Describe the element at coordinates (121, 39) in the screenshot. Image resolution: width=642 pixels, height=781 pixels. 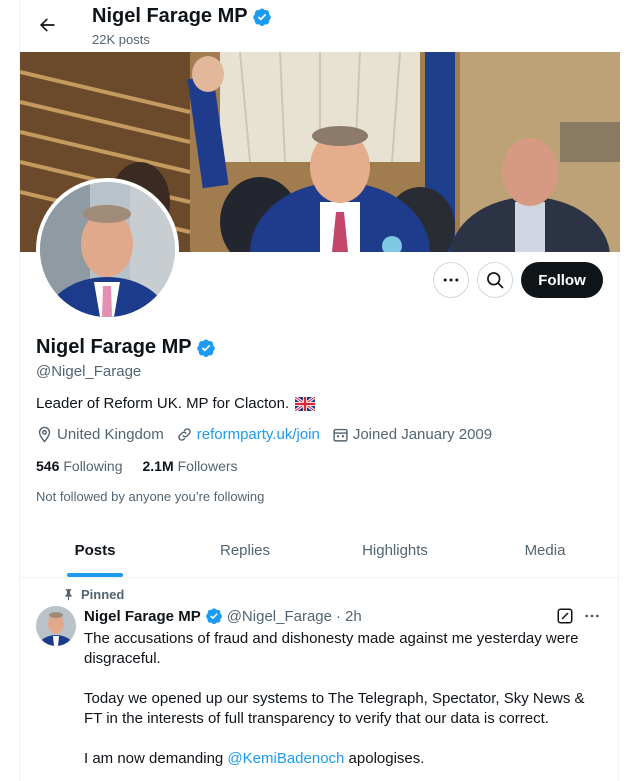
I see `header-posts-count: 22K posts` at that location.